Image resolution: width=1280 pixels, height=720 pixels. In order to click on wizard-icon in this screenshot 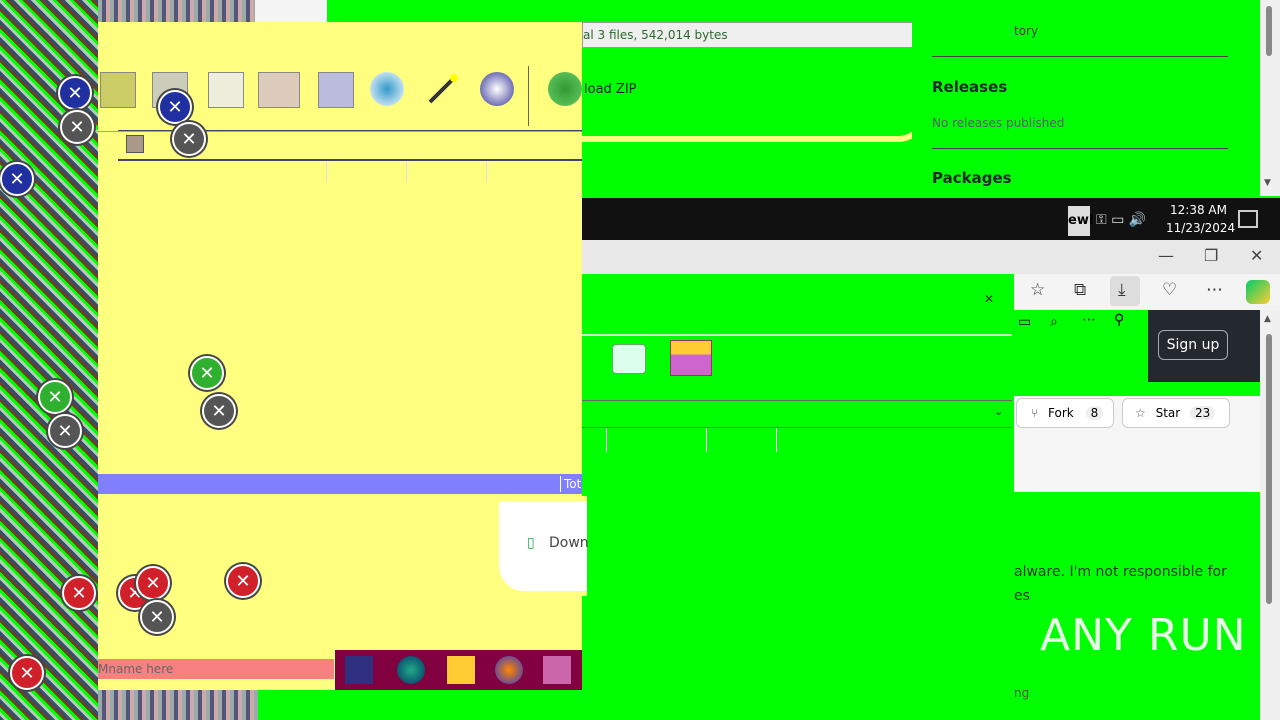, I will do `click(443, 89)`.